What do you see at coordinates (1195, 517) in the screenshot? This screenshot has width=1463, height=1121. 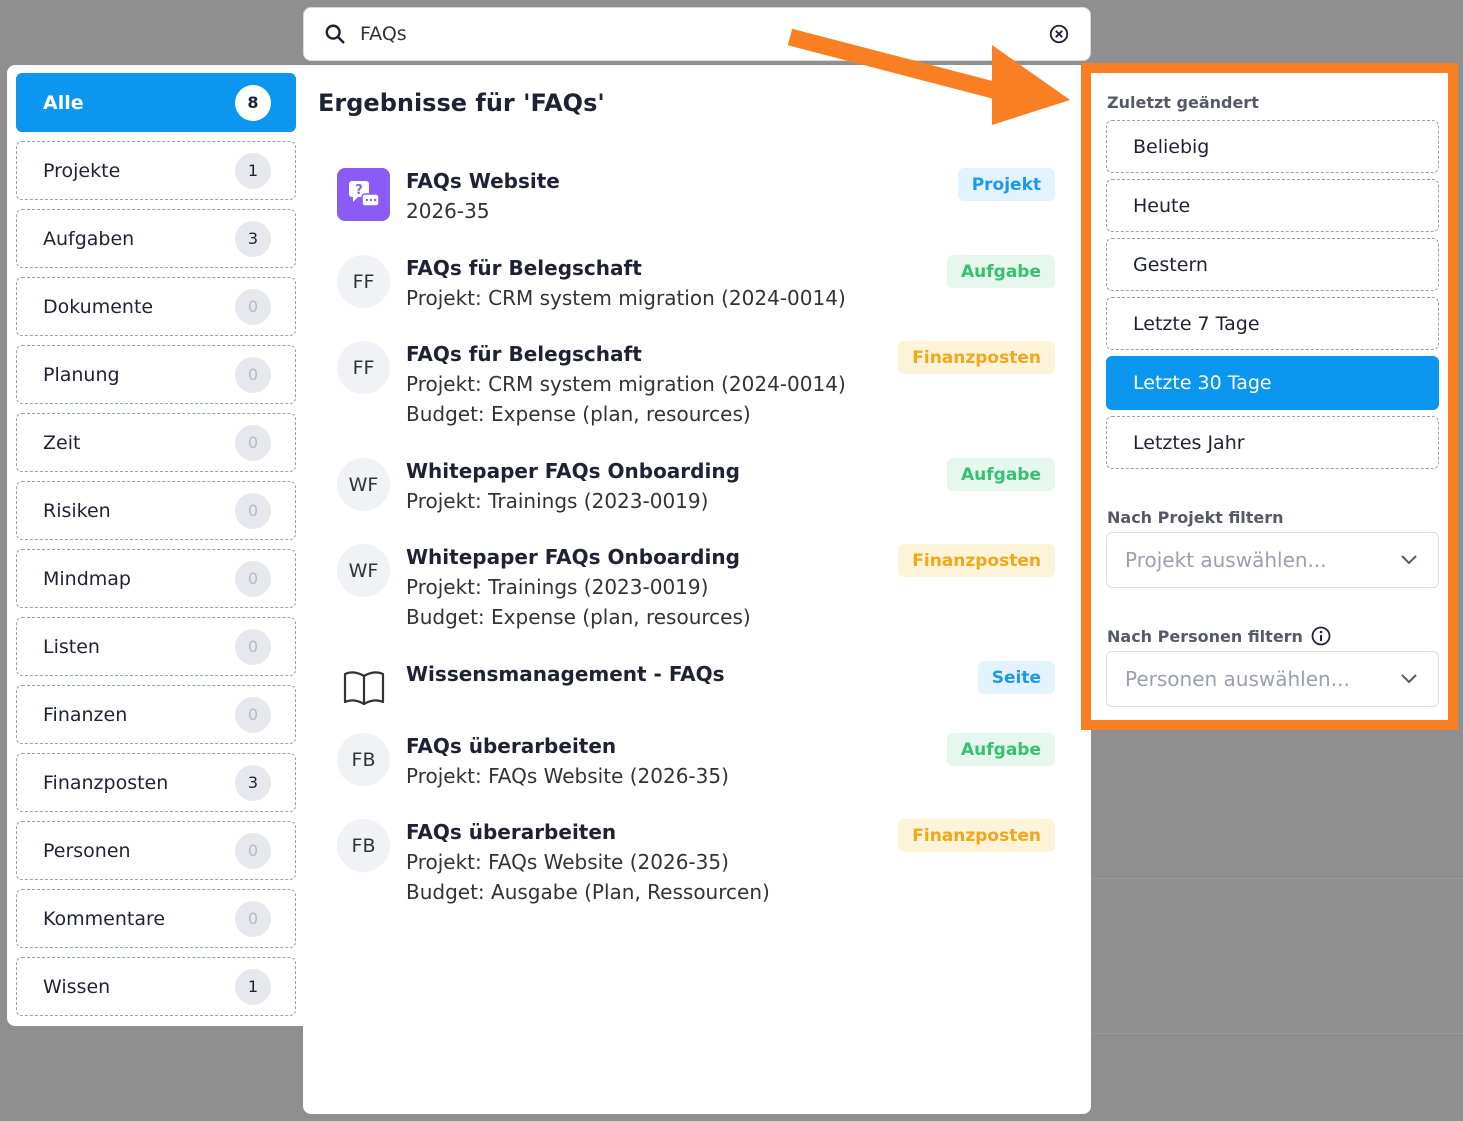 I see `project-filter-label: Nach Projekt filtern` at bounding box center [1195, 517].